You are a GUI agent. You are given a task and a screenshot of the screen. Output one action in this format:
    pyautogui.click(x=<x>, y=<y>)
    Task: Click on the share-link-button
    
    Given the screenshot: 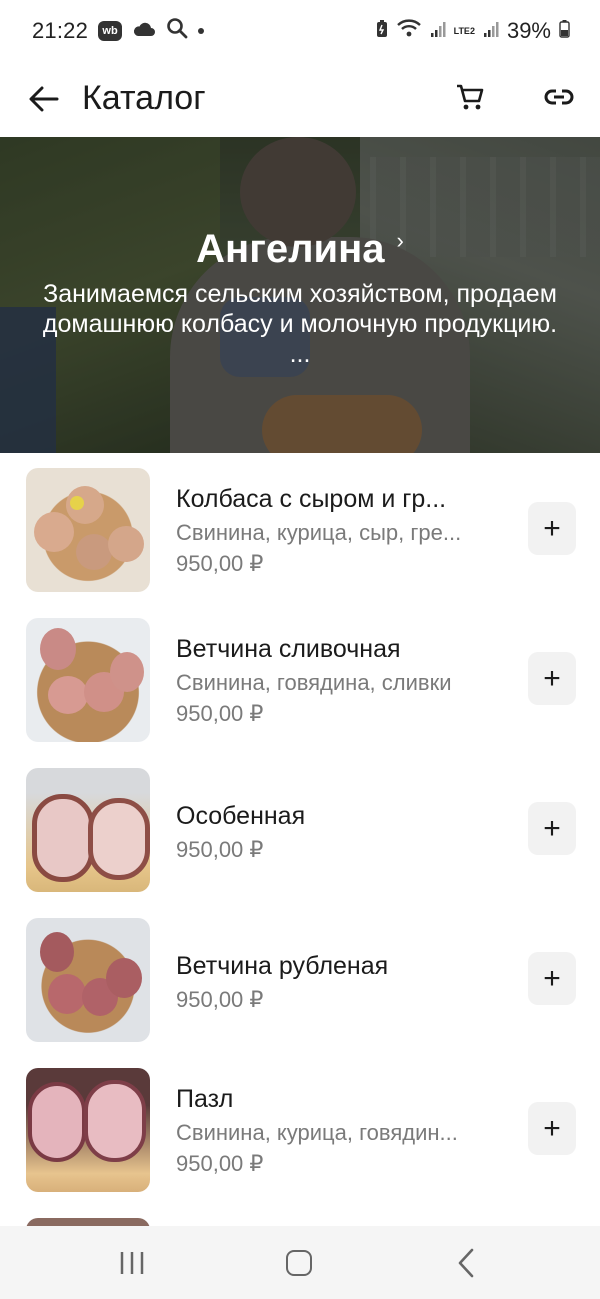 What is the action you would take?
    pyautogui.click(x=559, y=97)
    